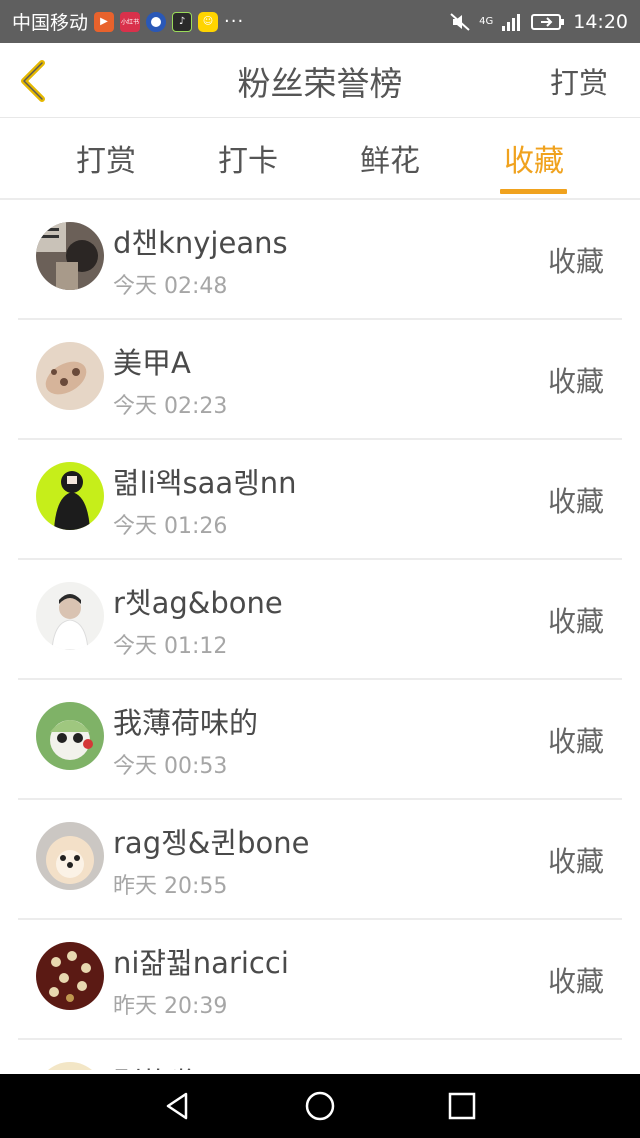  I want to click on home-circle-icon, so click(320, 1106).